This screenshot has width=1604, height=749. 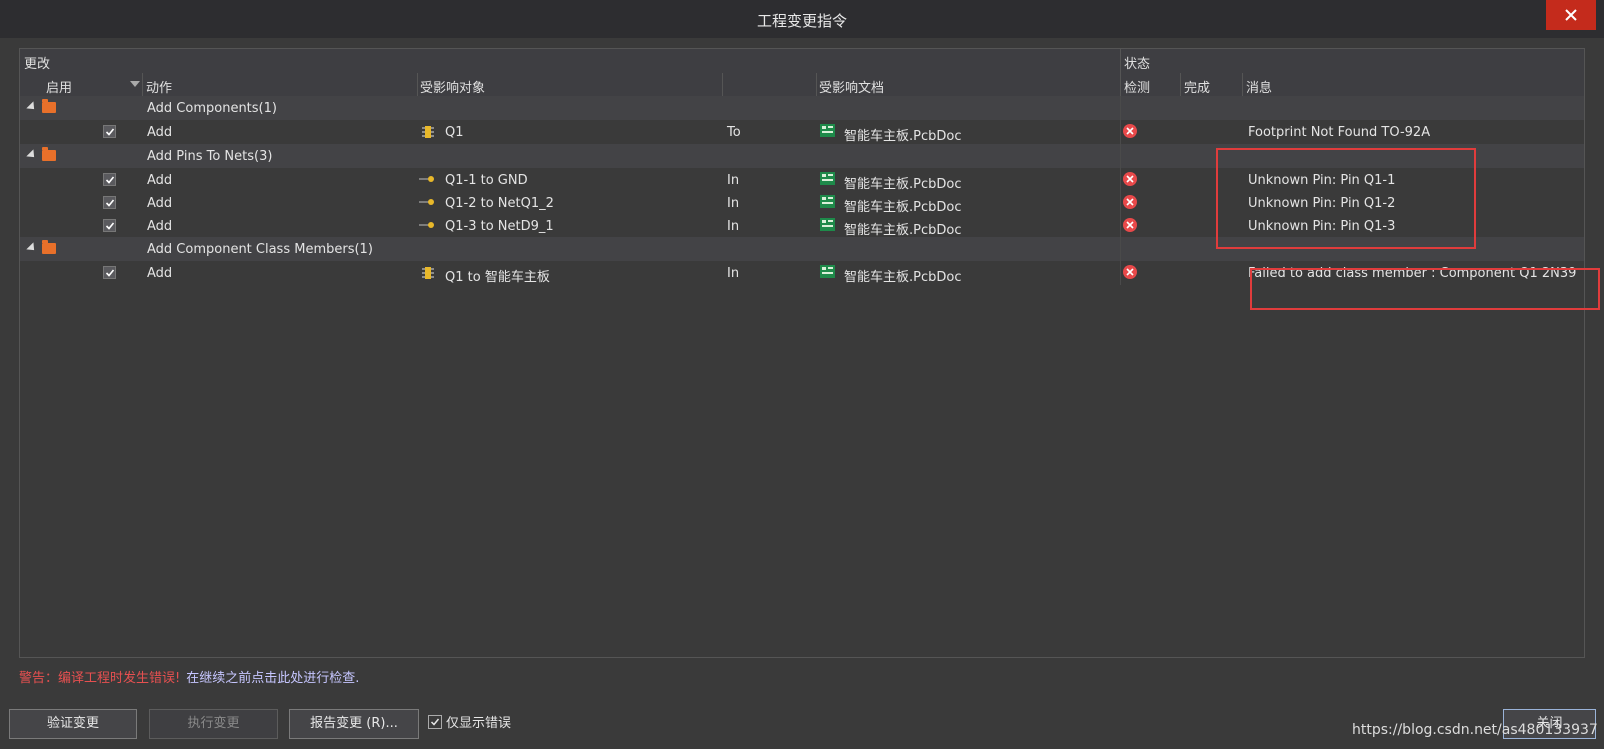 What do you see at coordinates (499, 203) in the screenshot?
I see `object-text: Q1-2 to NetQ1_2` at bounding box center [499, 203].